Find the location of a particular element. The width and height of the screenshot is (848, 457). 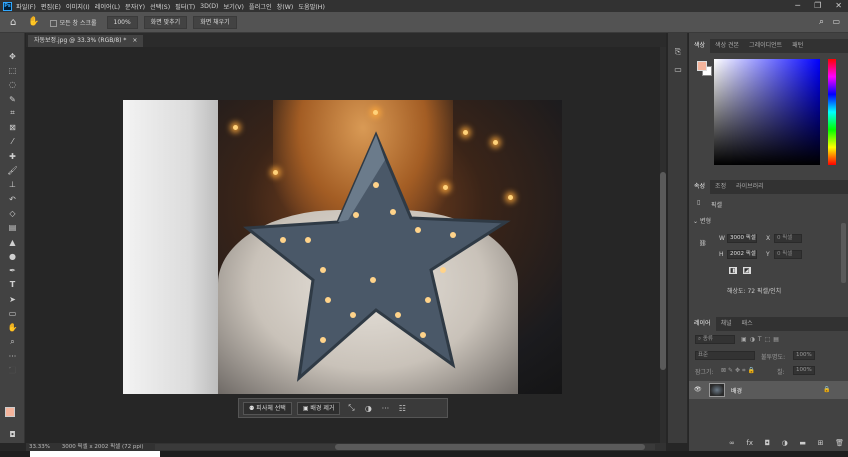

brush-tool-icon: 🖌 is located at coordinates (12, 170).